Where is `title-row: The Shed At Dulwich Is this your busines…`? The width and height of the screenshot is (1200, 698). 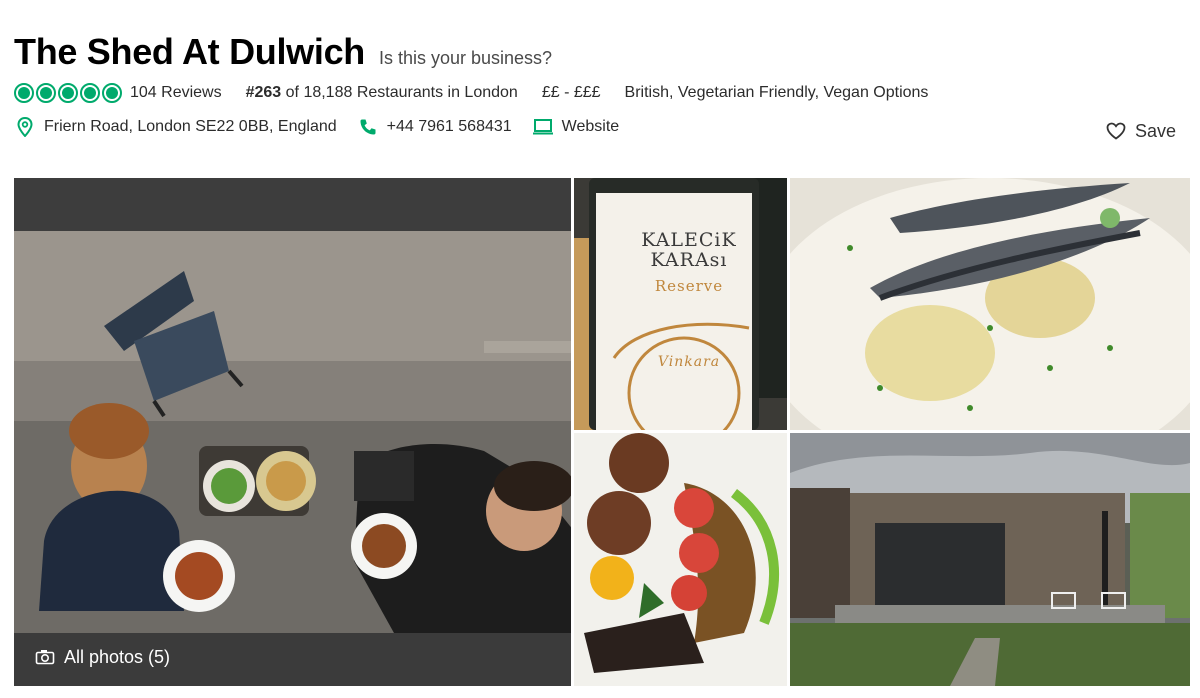 title-row: The Shed At Dulwich Is this your busines… is located at coordinates (597, 52).